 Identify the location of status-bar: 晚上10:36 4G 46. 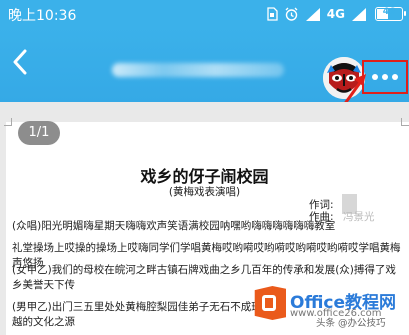
(204, 13).